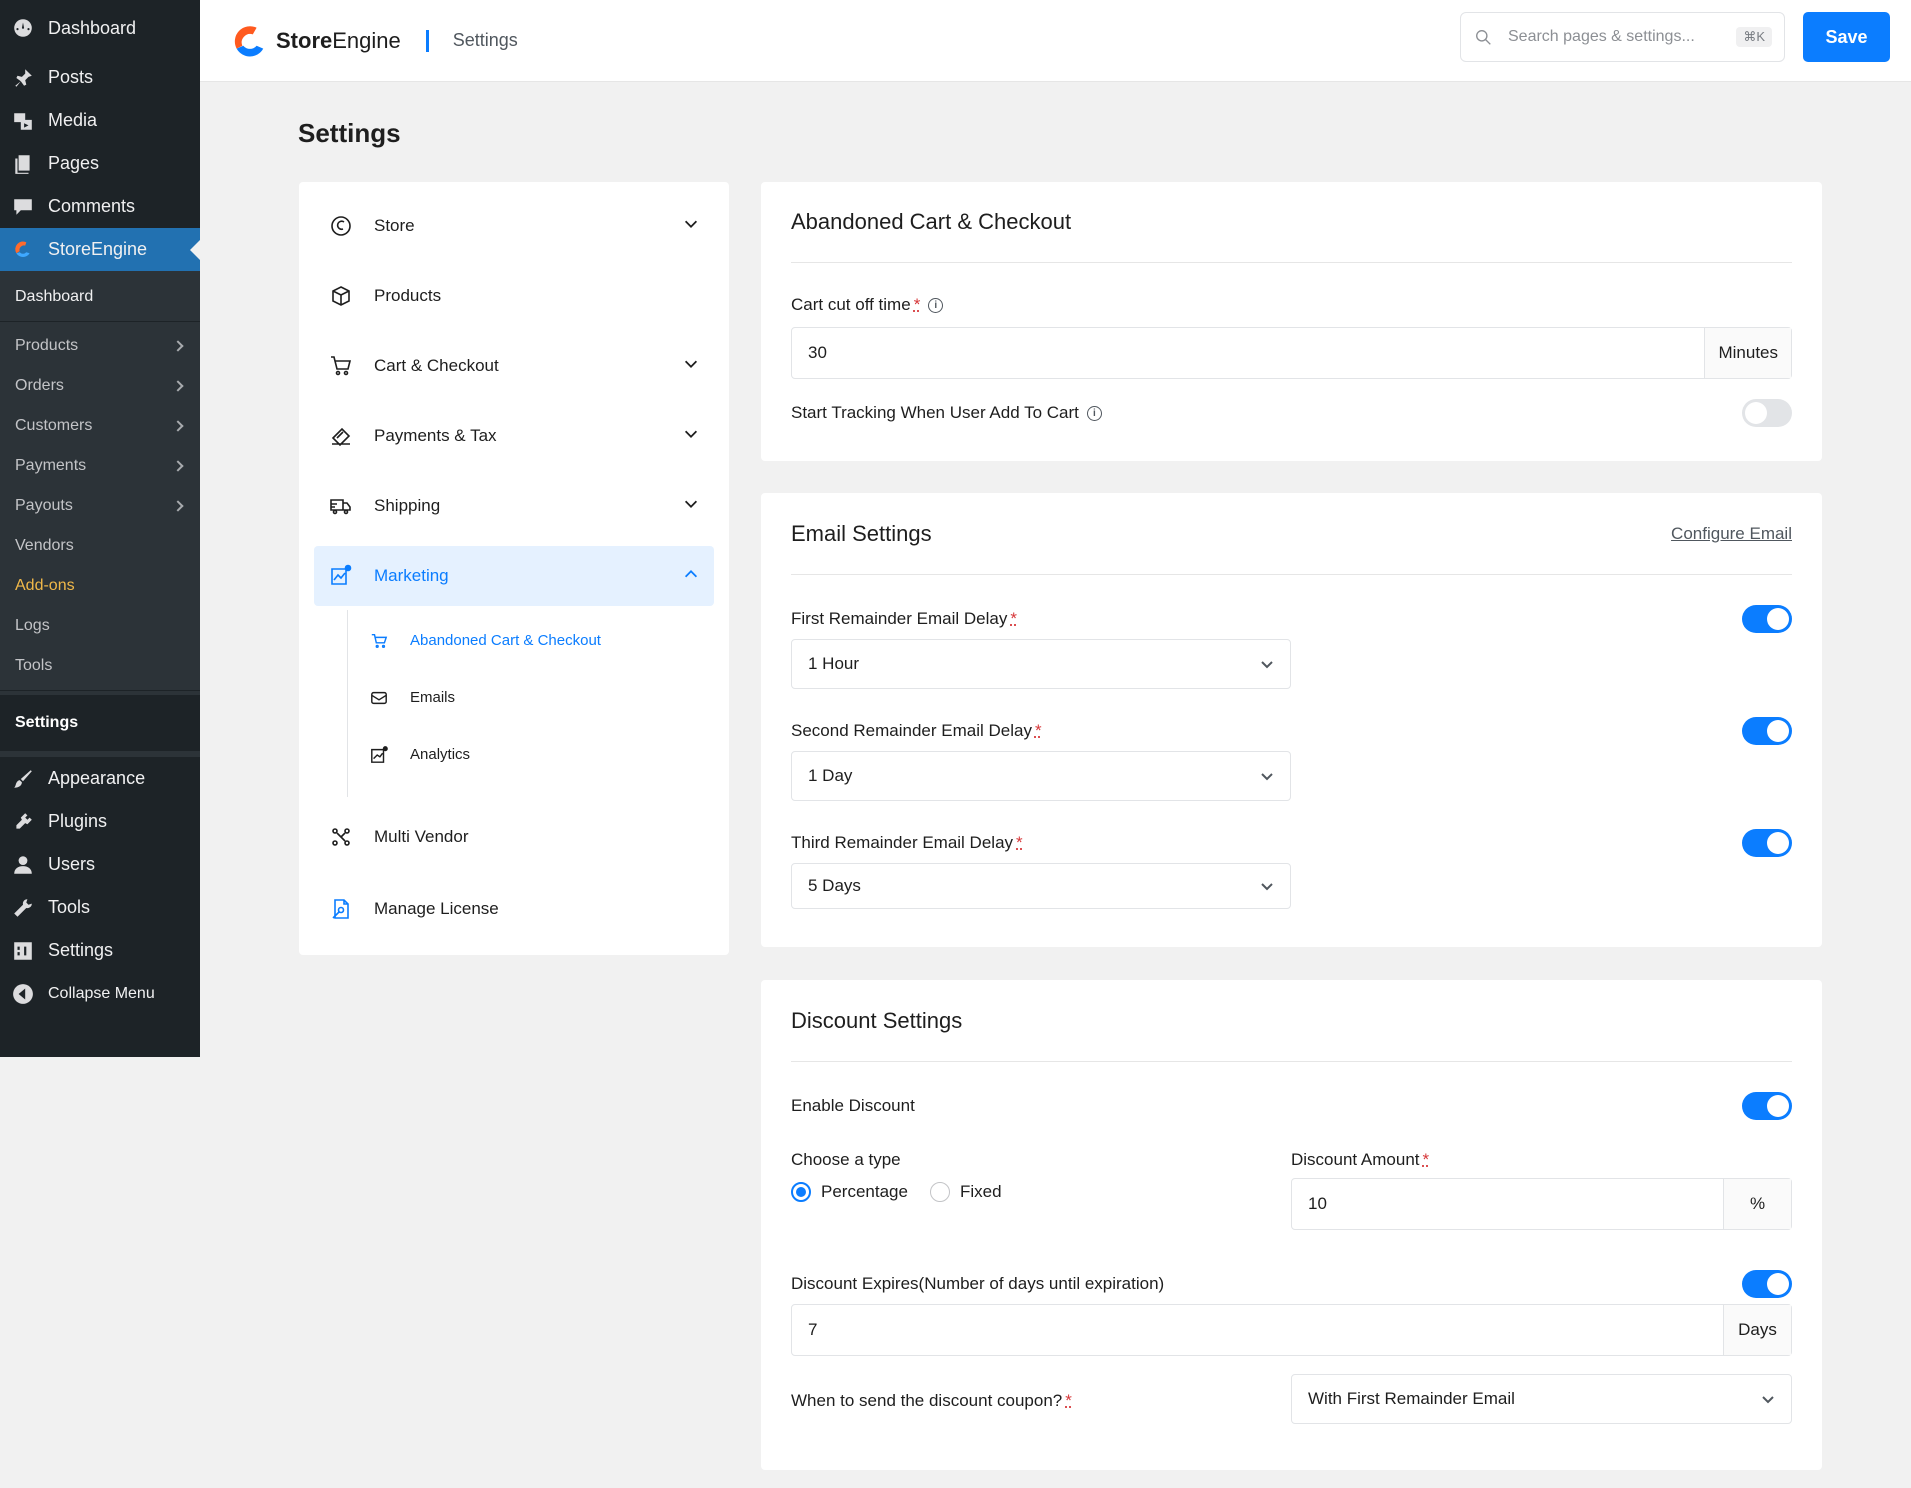 Image resolution: width=1911 pixels, height=1488 pixels. Describe the element at coordinates (408, 295) in the screenshot. I see `nav-label: Products` at that location.